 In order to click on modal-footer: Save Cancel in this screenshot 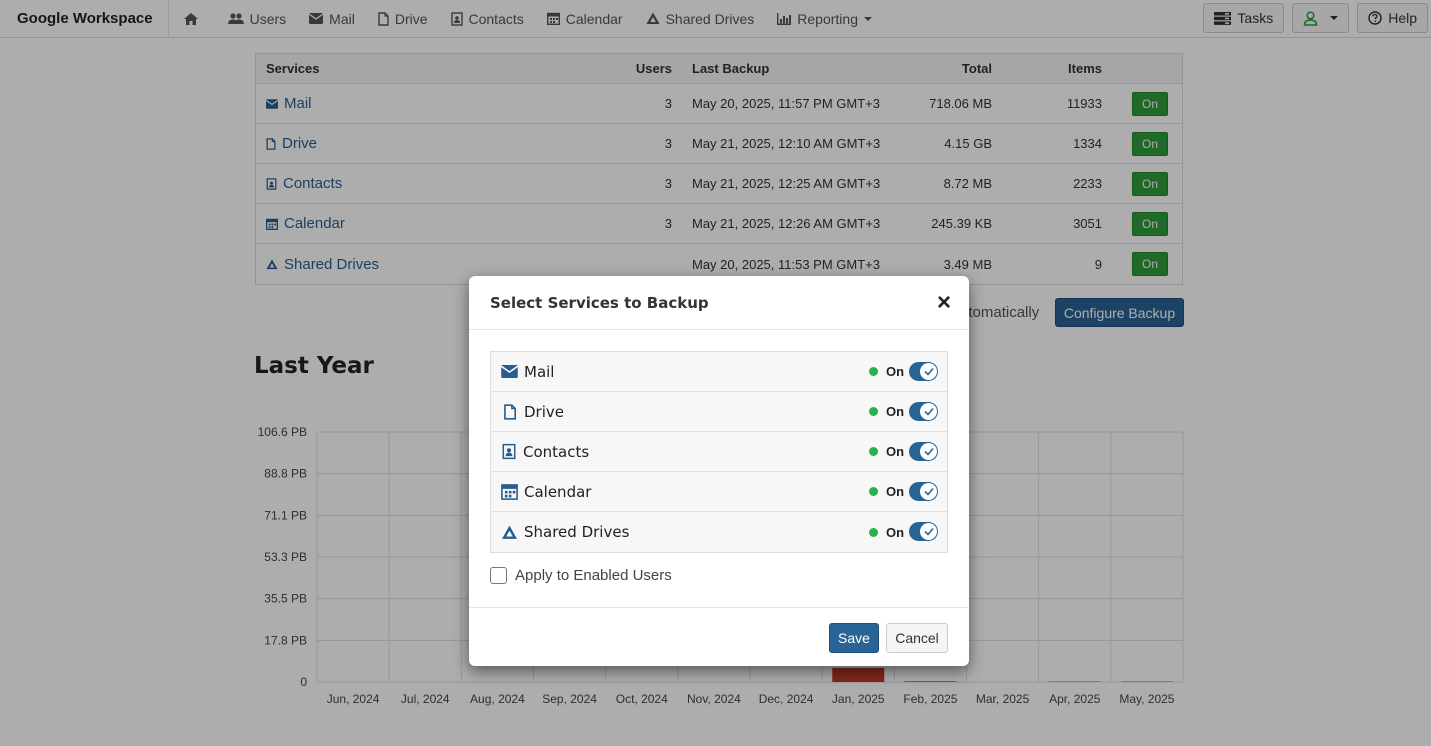, I will do `click(719, 636)`.